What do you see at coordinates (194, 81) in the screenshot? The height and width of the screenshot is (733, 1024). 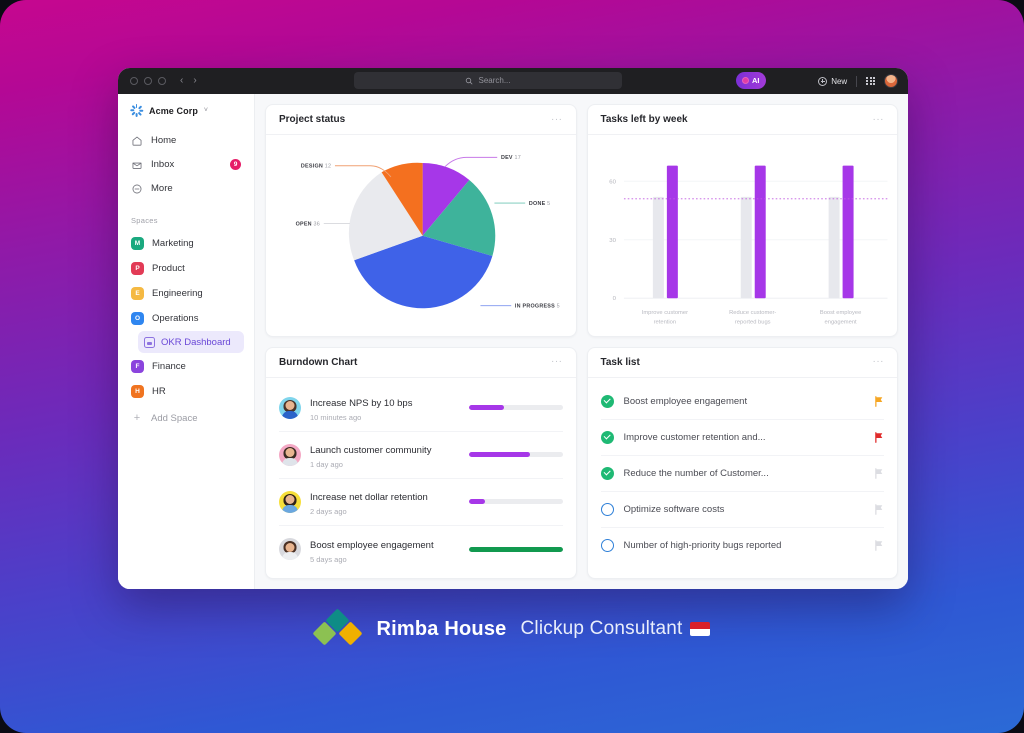 I see `forward-arrow-icon: ›` at bounding box center [194, 81].